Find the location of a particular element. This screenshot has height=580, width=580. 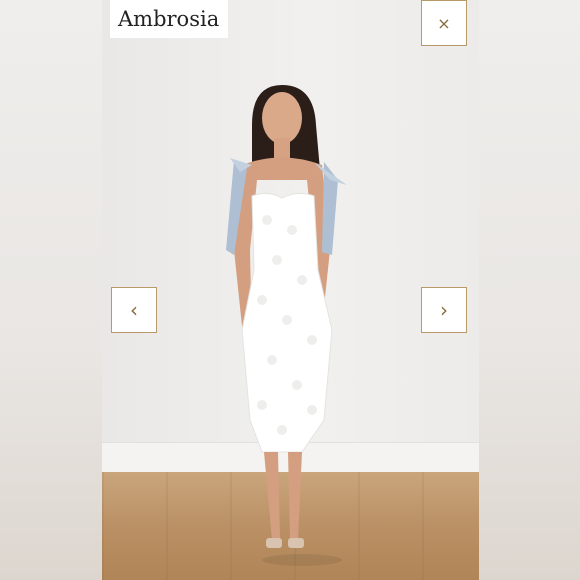

product-title: Ambrosia is located at coordinates (169, 19).